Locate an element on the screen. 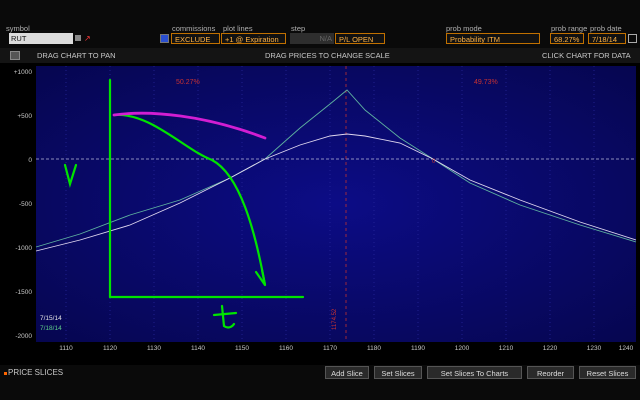 Image resolution: width=640 pixels, height=400 pixels. commissions-dropdown: EXCLUDE is located at coordinates (195, 38).